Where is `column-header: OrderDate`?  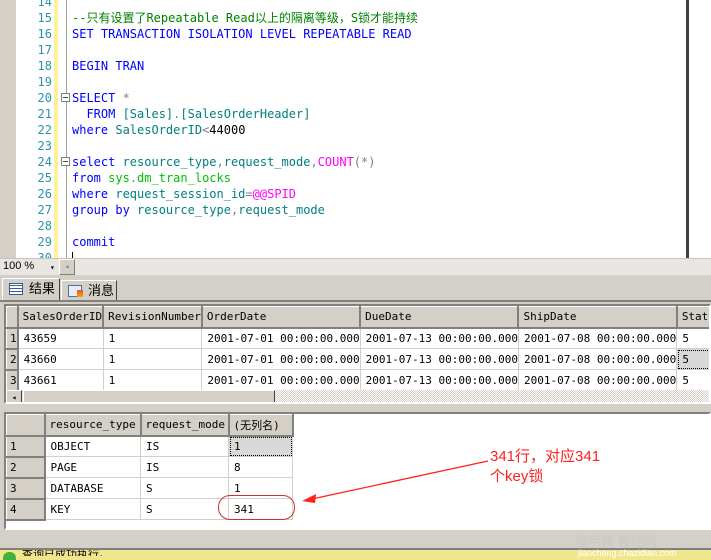 column-header: OrderDate is located at coordinates (281, 317).